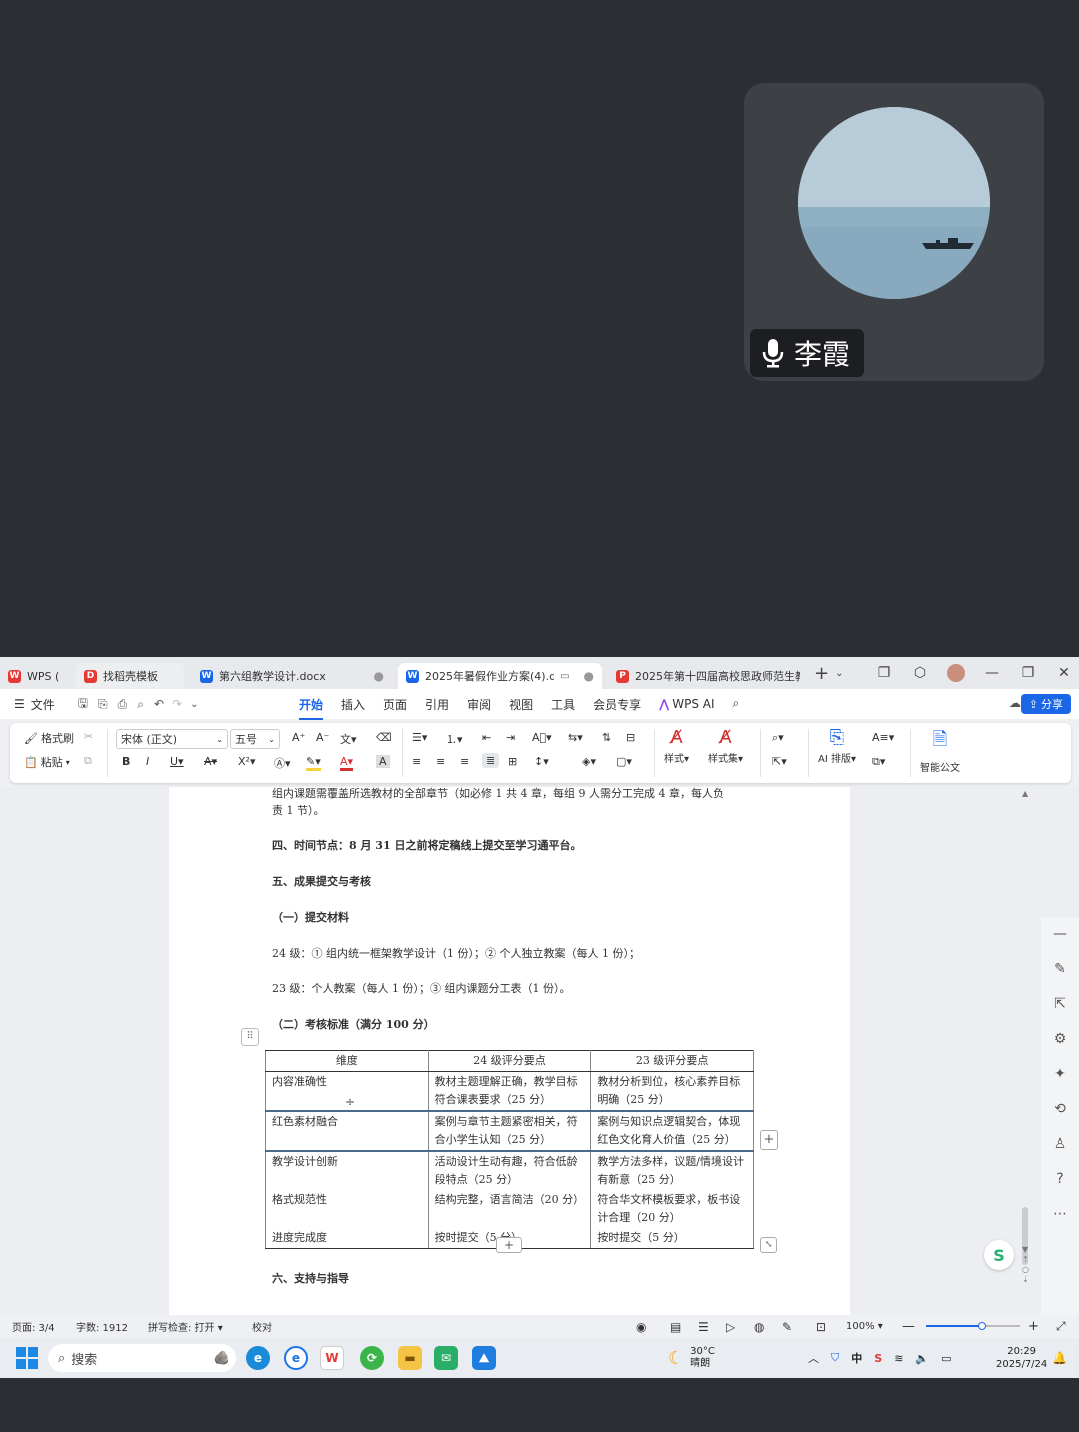  What do you see at coordinates (973, 1326) in the screenshot?
I see `zoom-slider` at bounding box center [973, 1326].